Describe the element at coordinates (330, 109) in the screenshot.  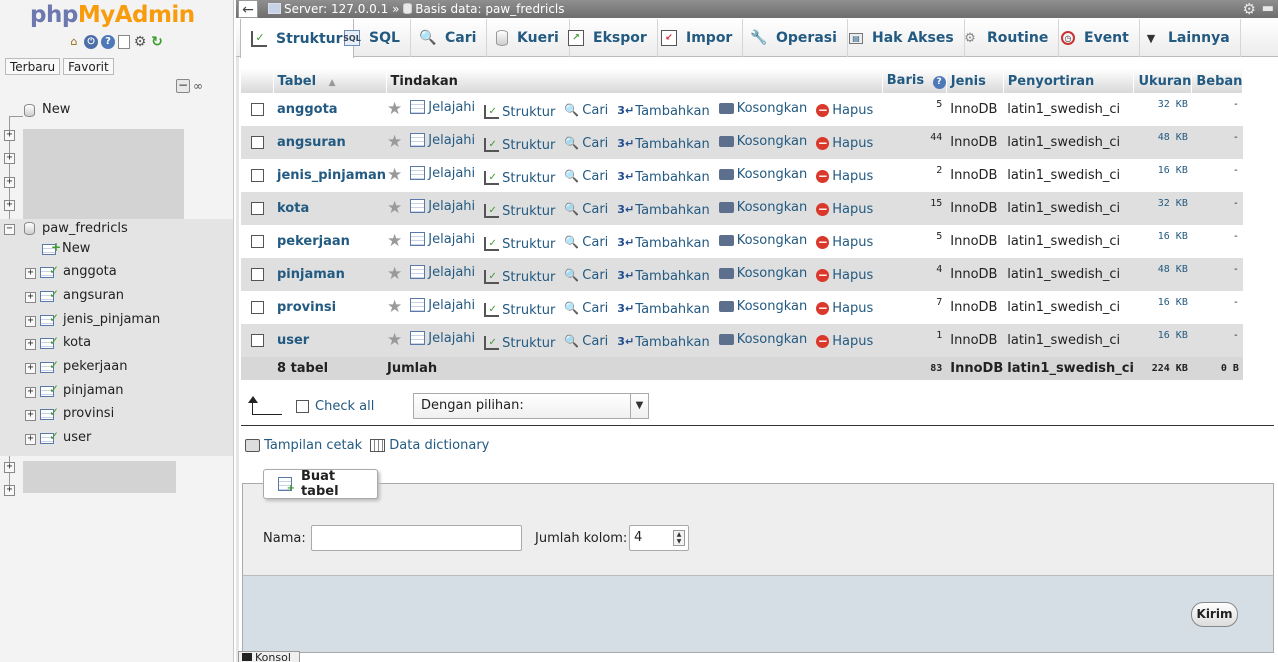
I see `table-name-link: anggota` at that location.